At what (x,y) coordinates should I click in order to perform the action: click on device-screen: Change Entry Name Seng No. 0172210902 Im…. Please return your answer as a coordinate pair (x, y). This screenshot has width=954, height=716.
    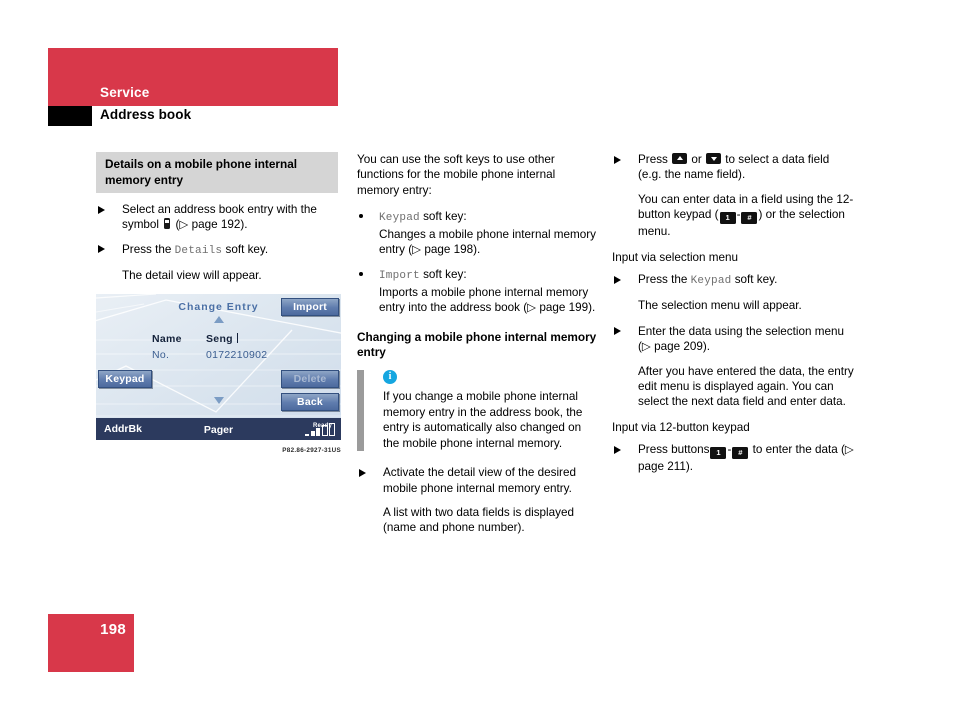
    Looking at the image, I should click on (218, 366).